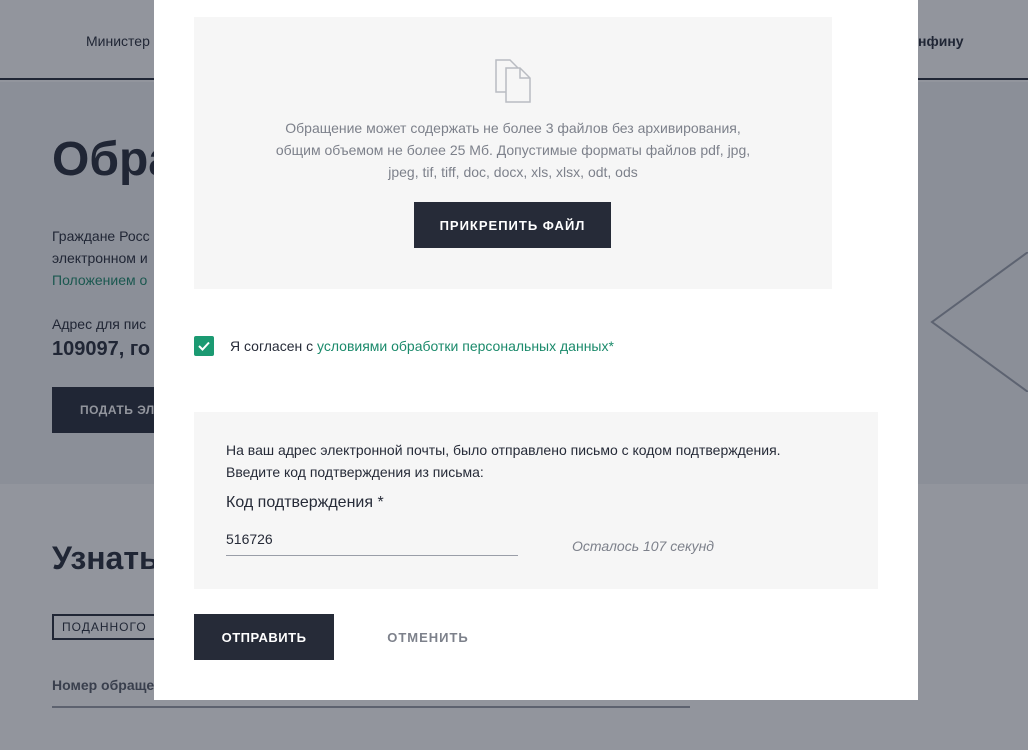 The image size is (1028, 750). What do you see at coordinates (428, 637) in the screenshot?
I see `cancel-button: ОТМЕНИТЬ` at bounding box center [428, 637].